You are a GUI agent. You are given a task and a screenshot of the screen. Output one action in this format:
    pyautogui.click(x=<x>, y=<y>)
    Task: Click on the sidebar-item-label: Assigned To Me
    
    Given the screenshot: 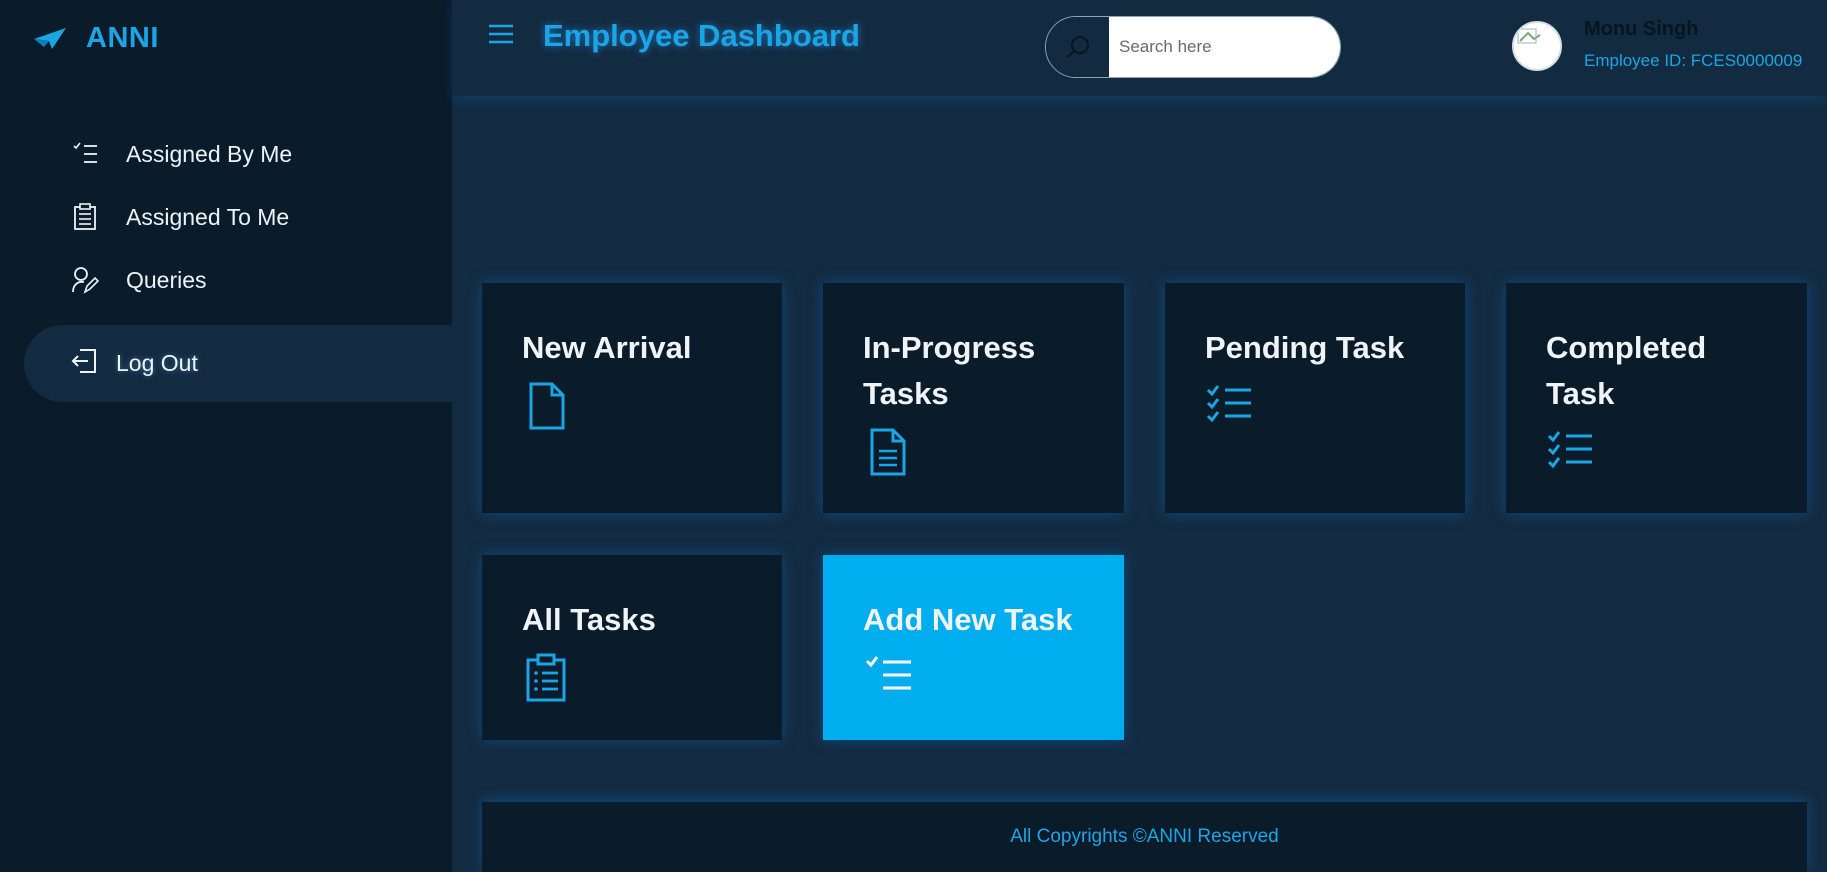 What is the action you would take?
    pyautogui.click(x=208, y=216)
    